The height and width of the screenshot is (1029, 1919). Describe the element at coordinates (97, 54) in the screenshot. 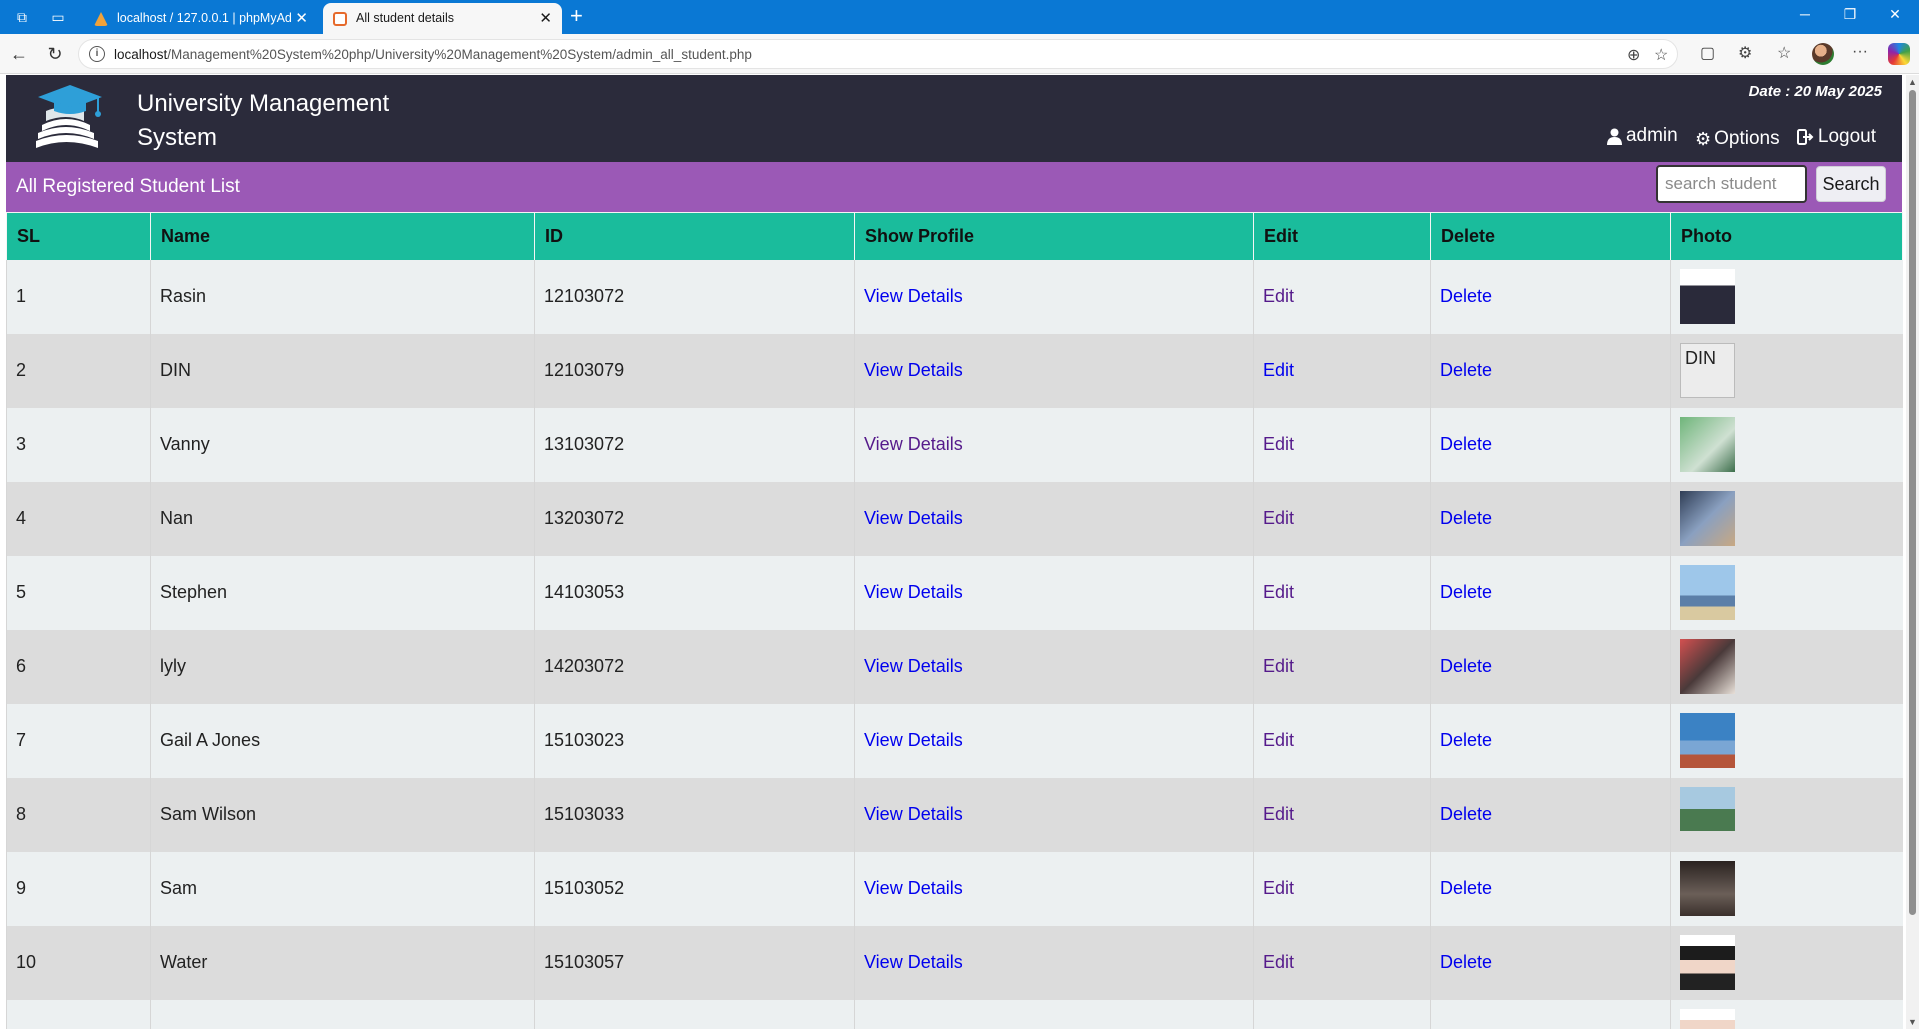

I see `site-info-icon: i` at that location.